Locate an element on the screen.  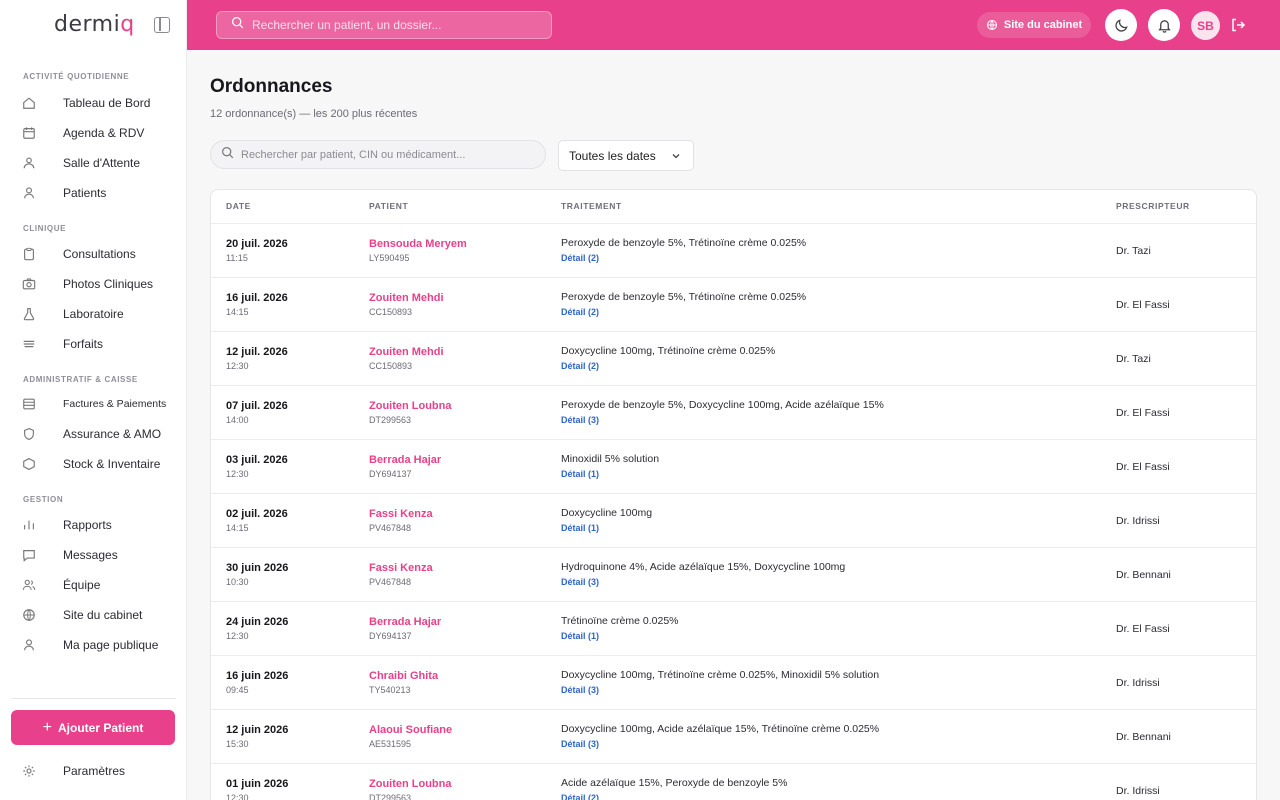
site-du-cabinet-button: Site du cabinet is located at coordinates (1034, 25).